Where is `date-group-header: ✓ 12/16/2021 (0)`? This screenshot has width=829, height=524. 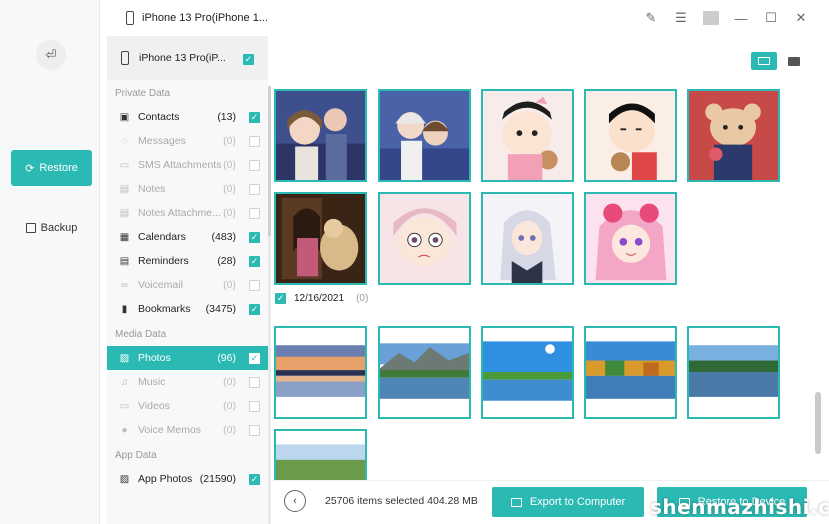 date-group-header: ✓ 12/16/2021 (0) is located at coordinates (321, 298).